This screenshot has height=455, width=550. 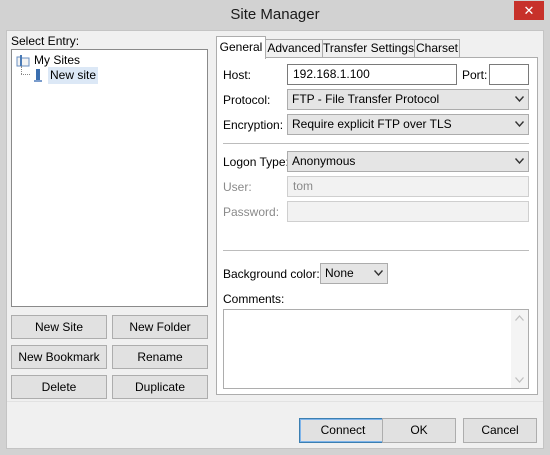 What do you see at coordinates (519, 349) in the screenshot?
I see `comments-scrollbar` at bounding box center [519, 349].